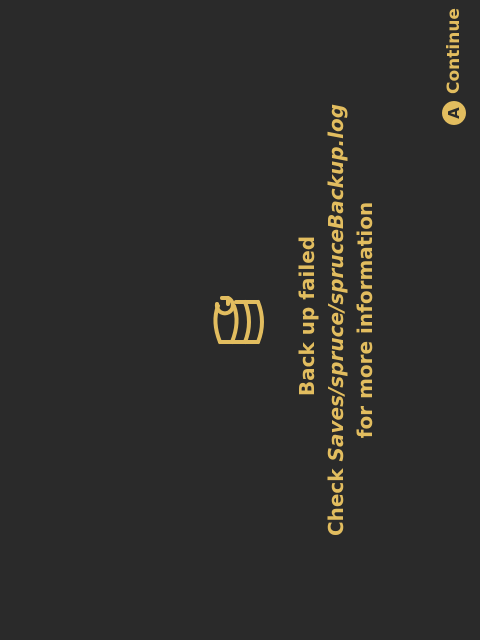  I want to click on continue-button: A Continue, so click(454, 66).